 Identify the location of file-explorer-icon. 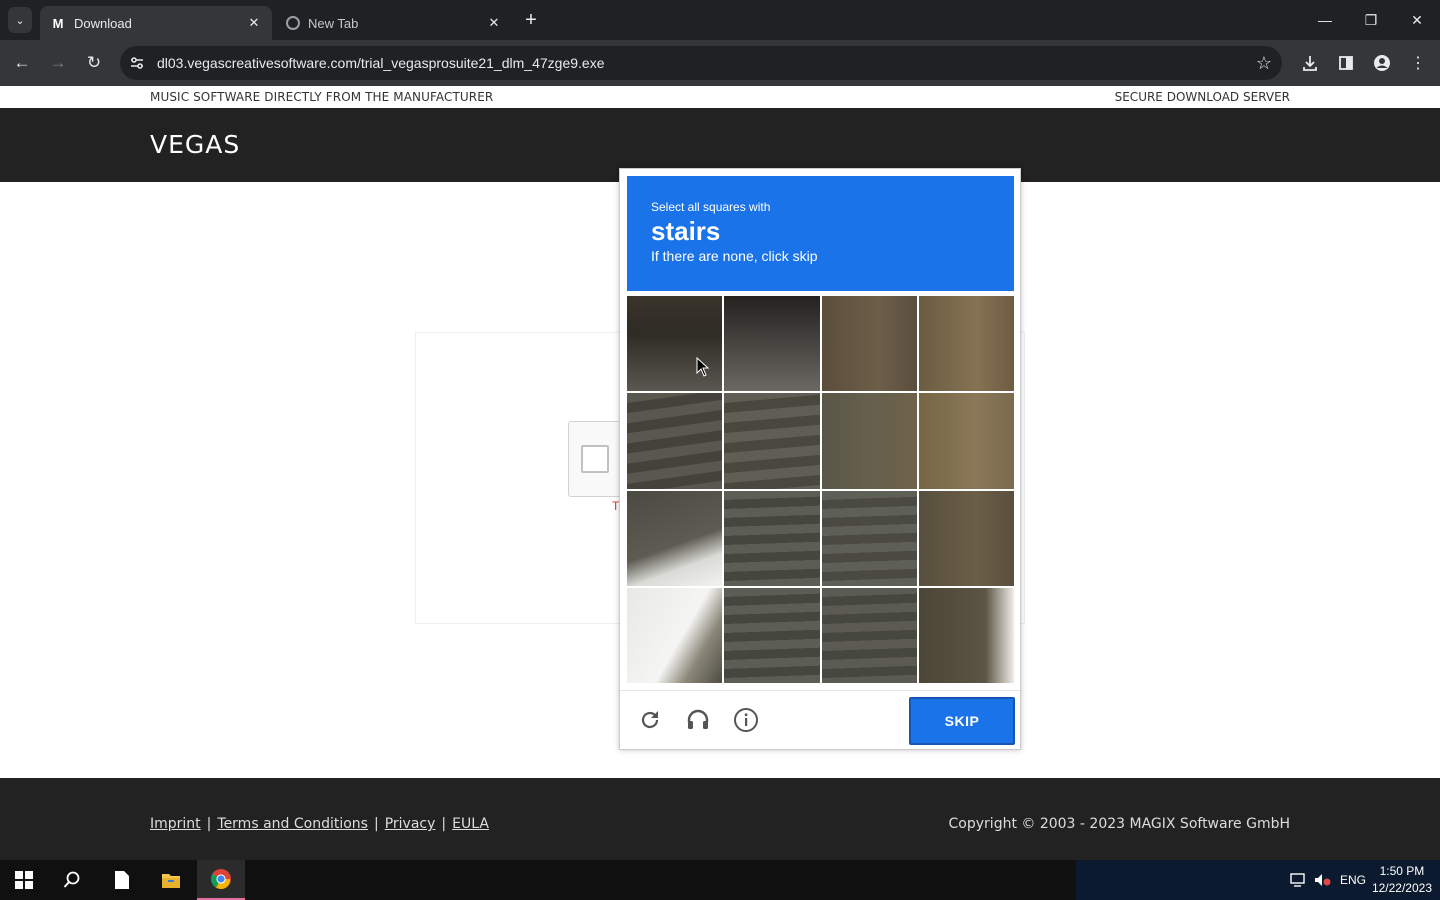
(171, 880).